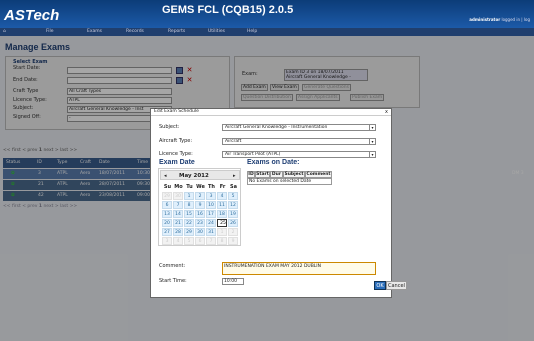 This screenshot has width=534, height=341. What do you see at coordinates (299, 154) in the screenshot?
I see `licence-type-select: Air Transport Pilot (ATPL) ▾` at bounding box center [299, 154].